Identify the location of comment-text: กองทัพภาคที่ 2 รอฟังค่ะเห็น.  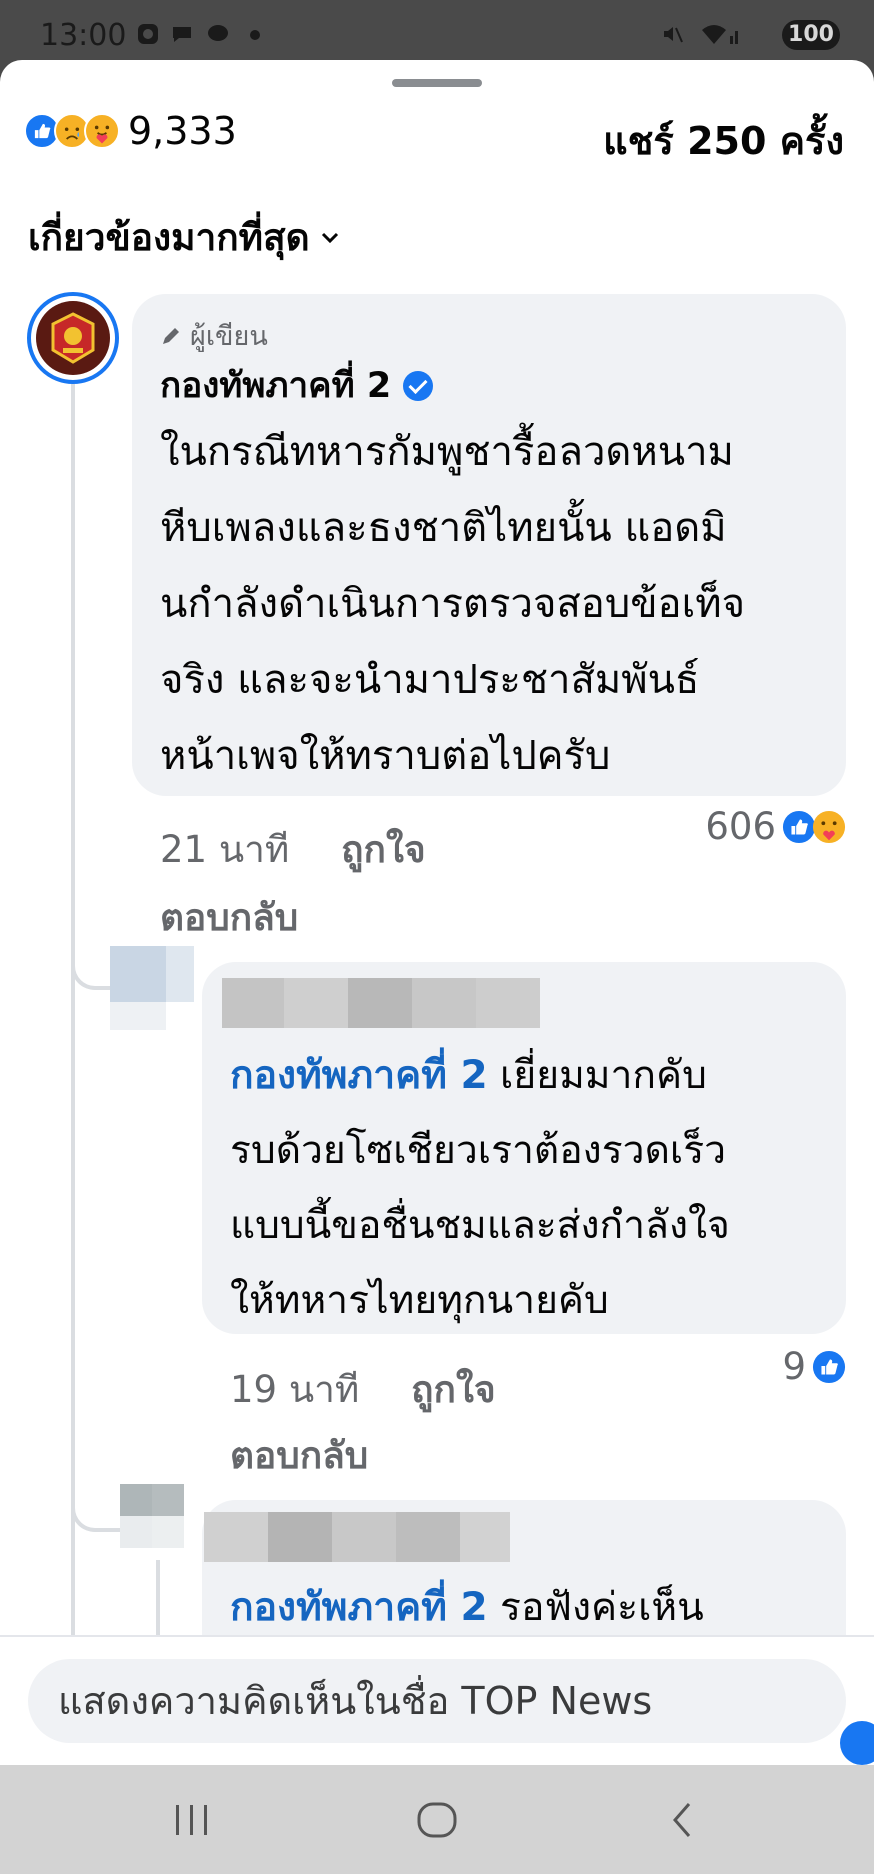
(530, 1607).